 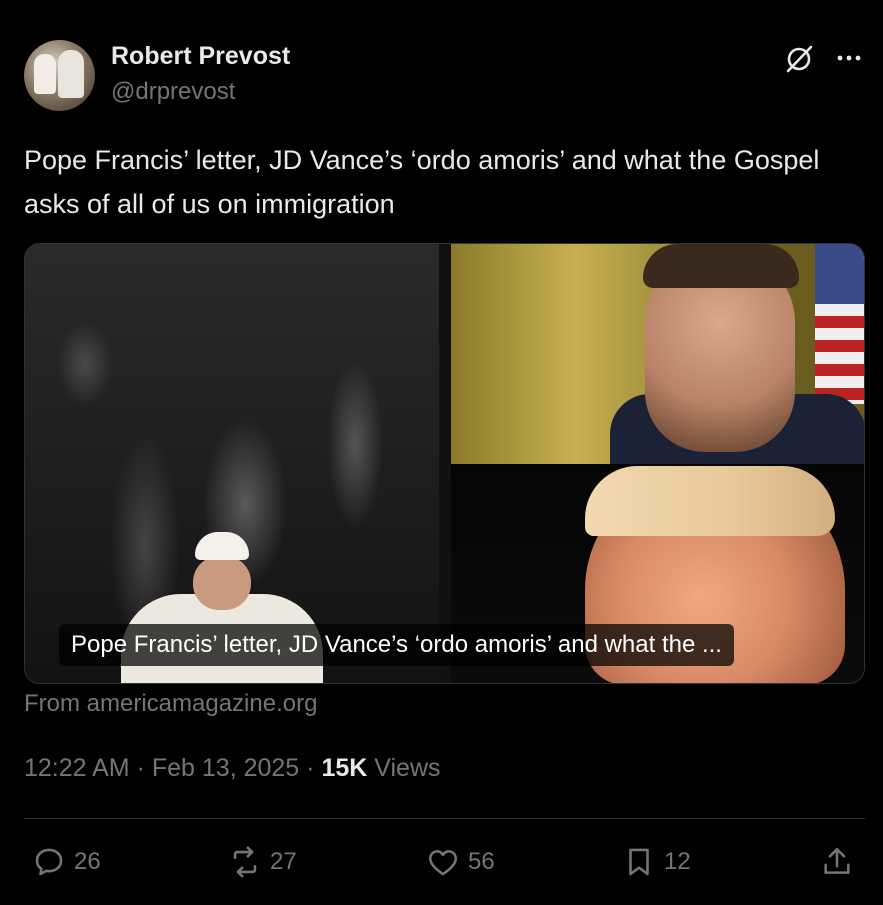 What do you see at coordinates (407, 768) in the screenshot?
I see `views-label: Views` at bounding box center [407, 768].